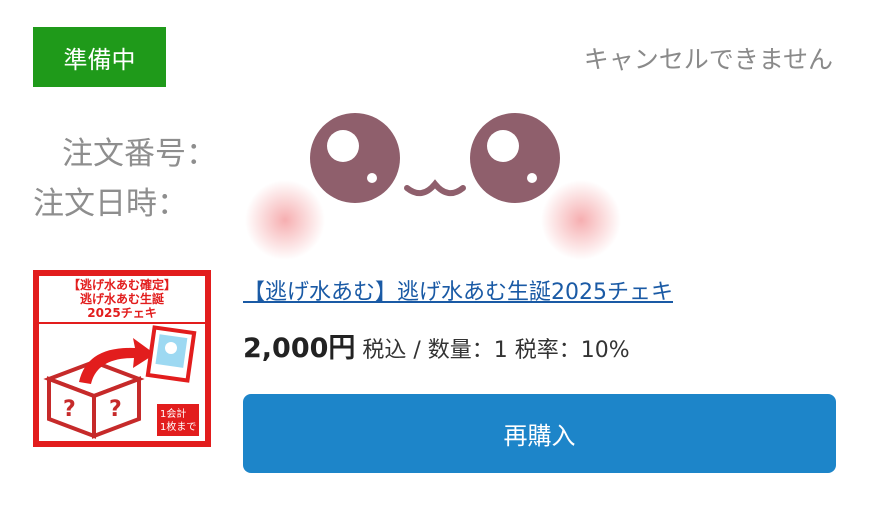 Image resolution: width=869 pixels, height=509 pixels. I want to click on thumbnail-banner: 【逃げ水あむ確定】 逃げ水あむ生誕 2025チェキ, so click(122, 299).